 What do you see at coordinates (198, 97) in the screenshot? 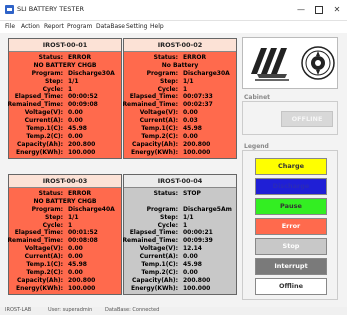
I see `field-value-elapsed: 00:07:33` at bounding box center [198, 97].